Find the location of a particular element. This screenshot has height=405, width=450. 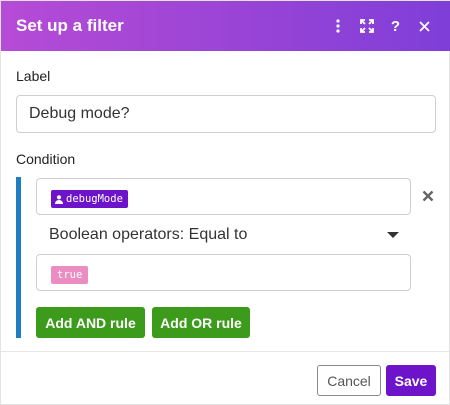

chevron-down-icon is located at coordinates (393, 235).